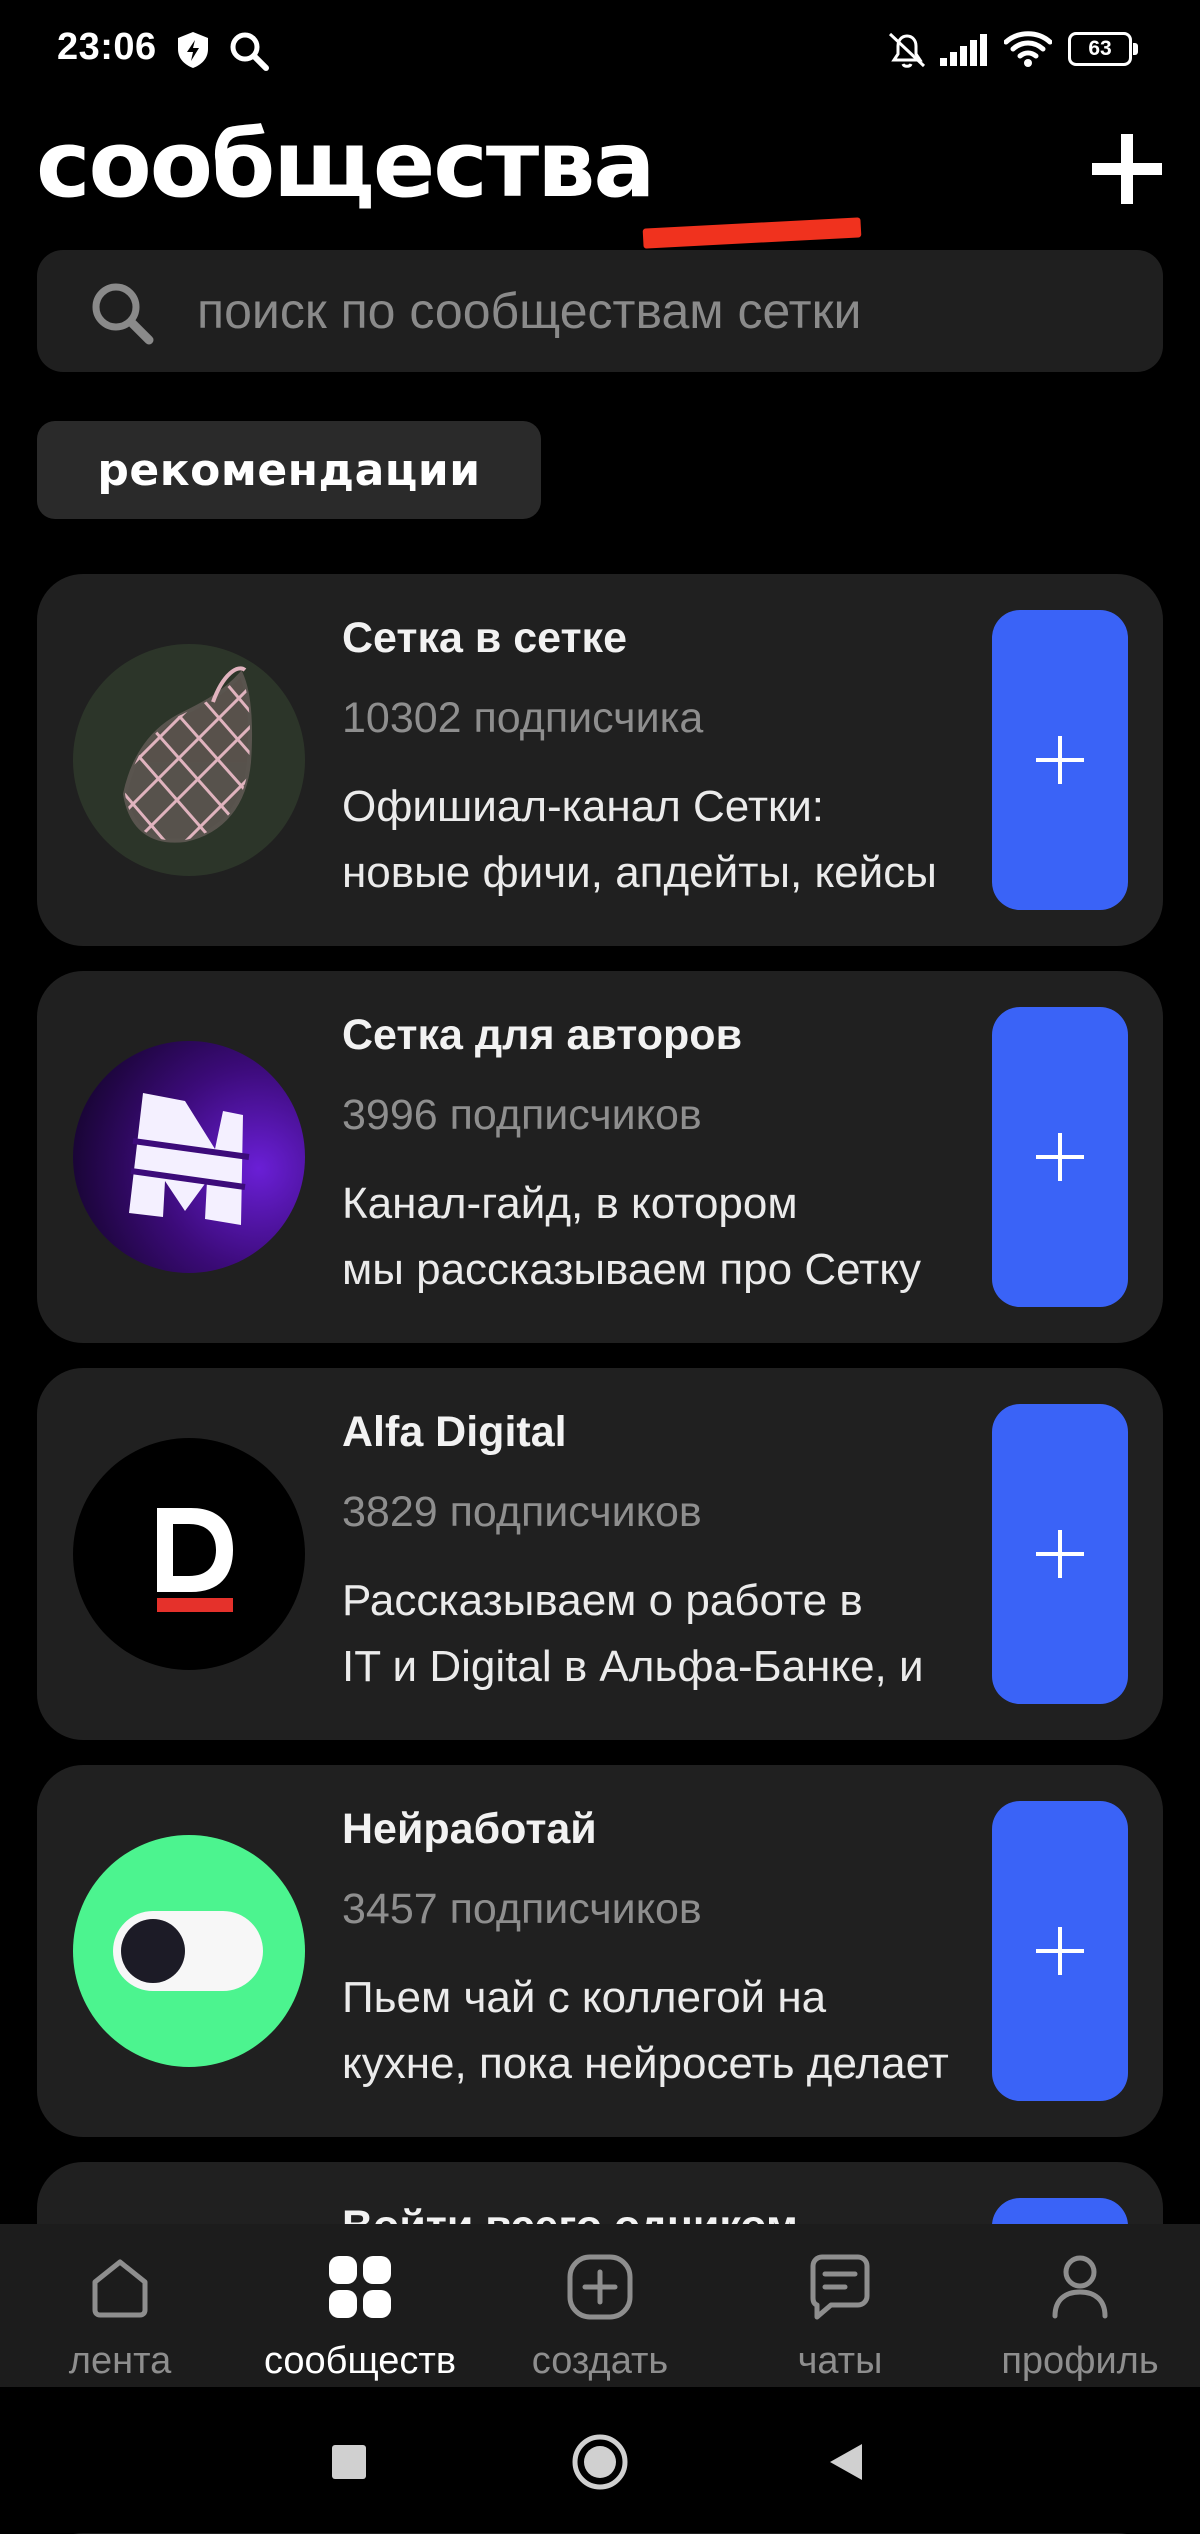 This screenshot has height=2534, width=1200. What do you see at coordinates (189, 1554) in the screenshot?
I see `alfa-digital-logo` at bounding box center [189, 1554].